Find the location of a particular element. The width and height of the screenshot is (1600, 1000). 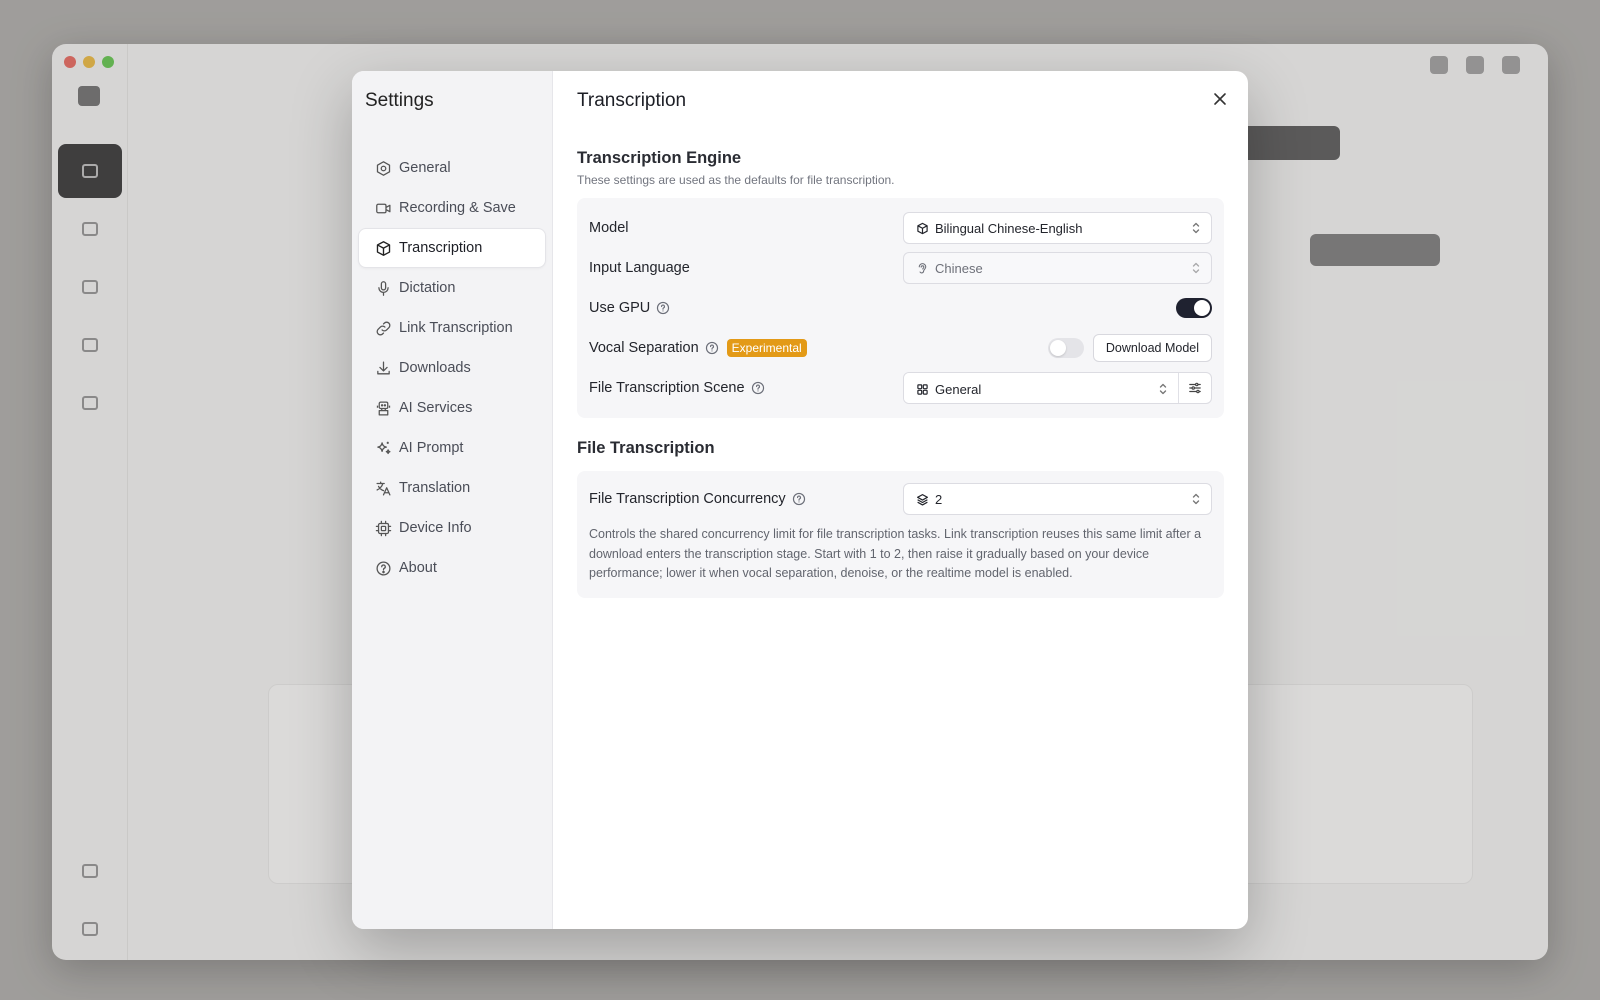

scene-settings-button is located at coordinates (1194, 388).